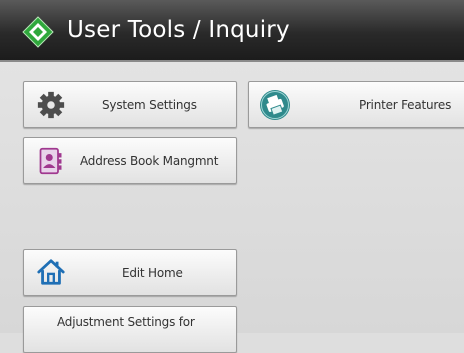  What do you see at coordinates (51, 105) in the screenshot?
I see `gear-icon` at bounding box center [51, 105].